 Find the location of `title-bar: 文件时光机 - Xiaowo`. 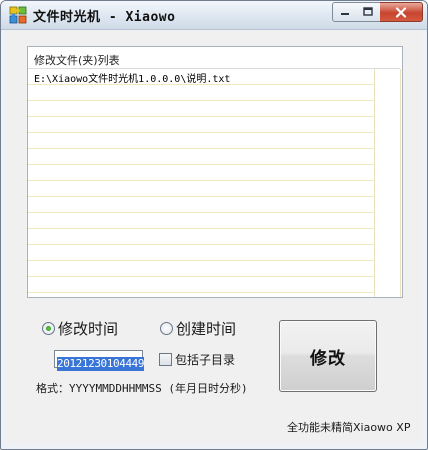

title-bar: 文件时光机 - Xiaowo is located at coordinates (214, 15).